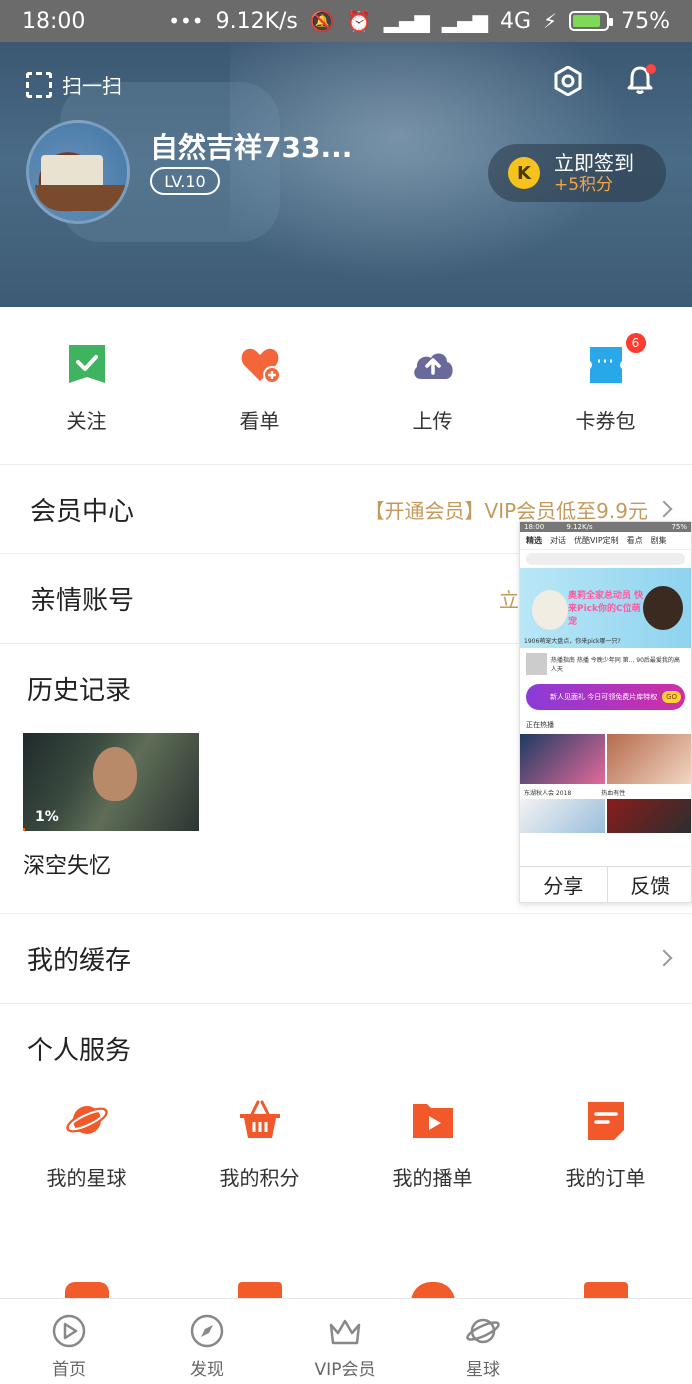  I want to click on service-my-planet: 我的星球, so click(86, 1144).